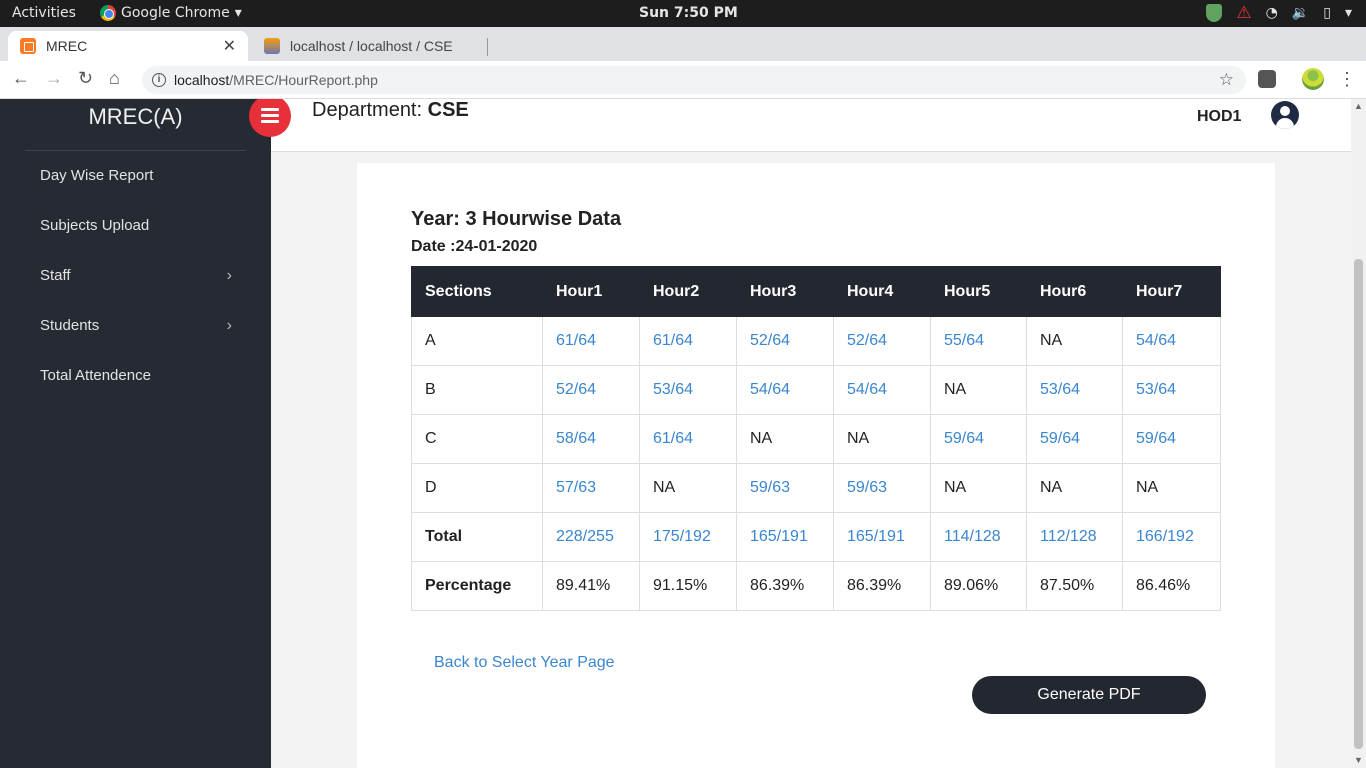  I want to click on tab-phpmyadmin: localhost / localhost / CSE, so click(370, 46).